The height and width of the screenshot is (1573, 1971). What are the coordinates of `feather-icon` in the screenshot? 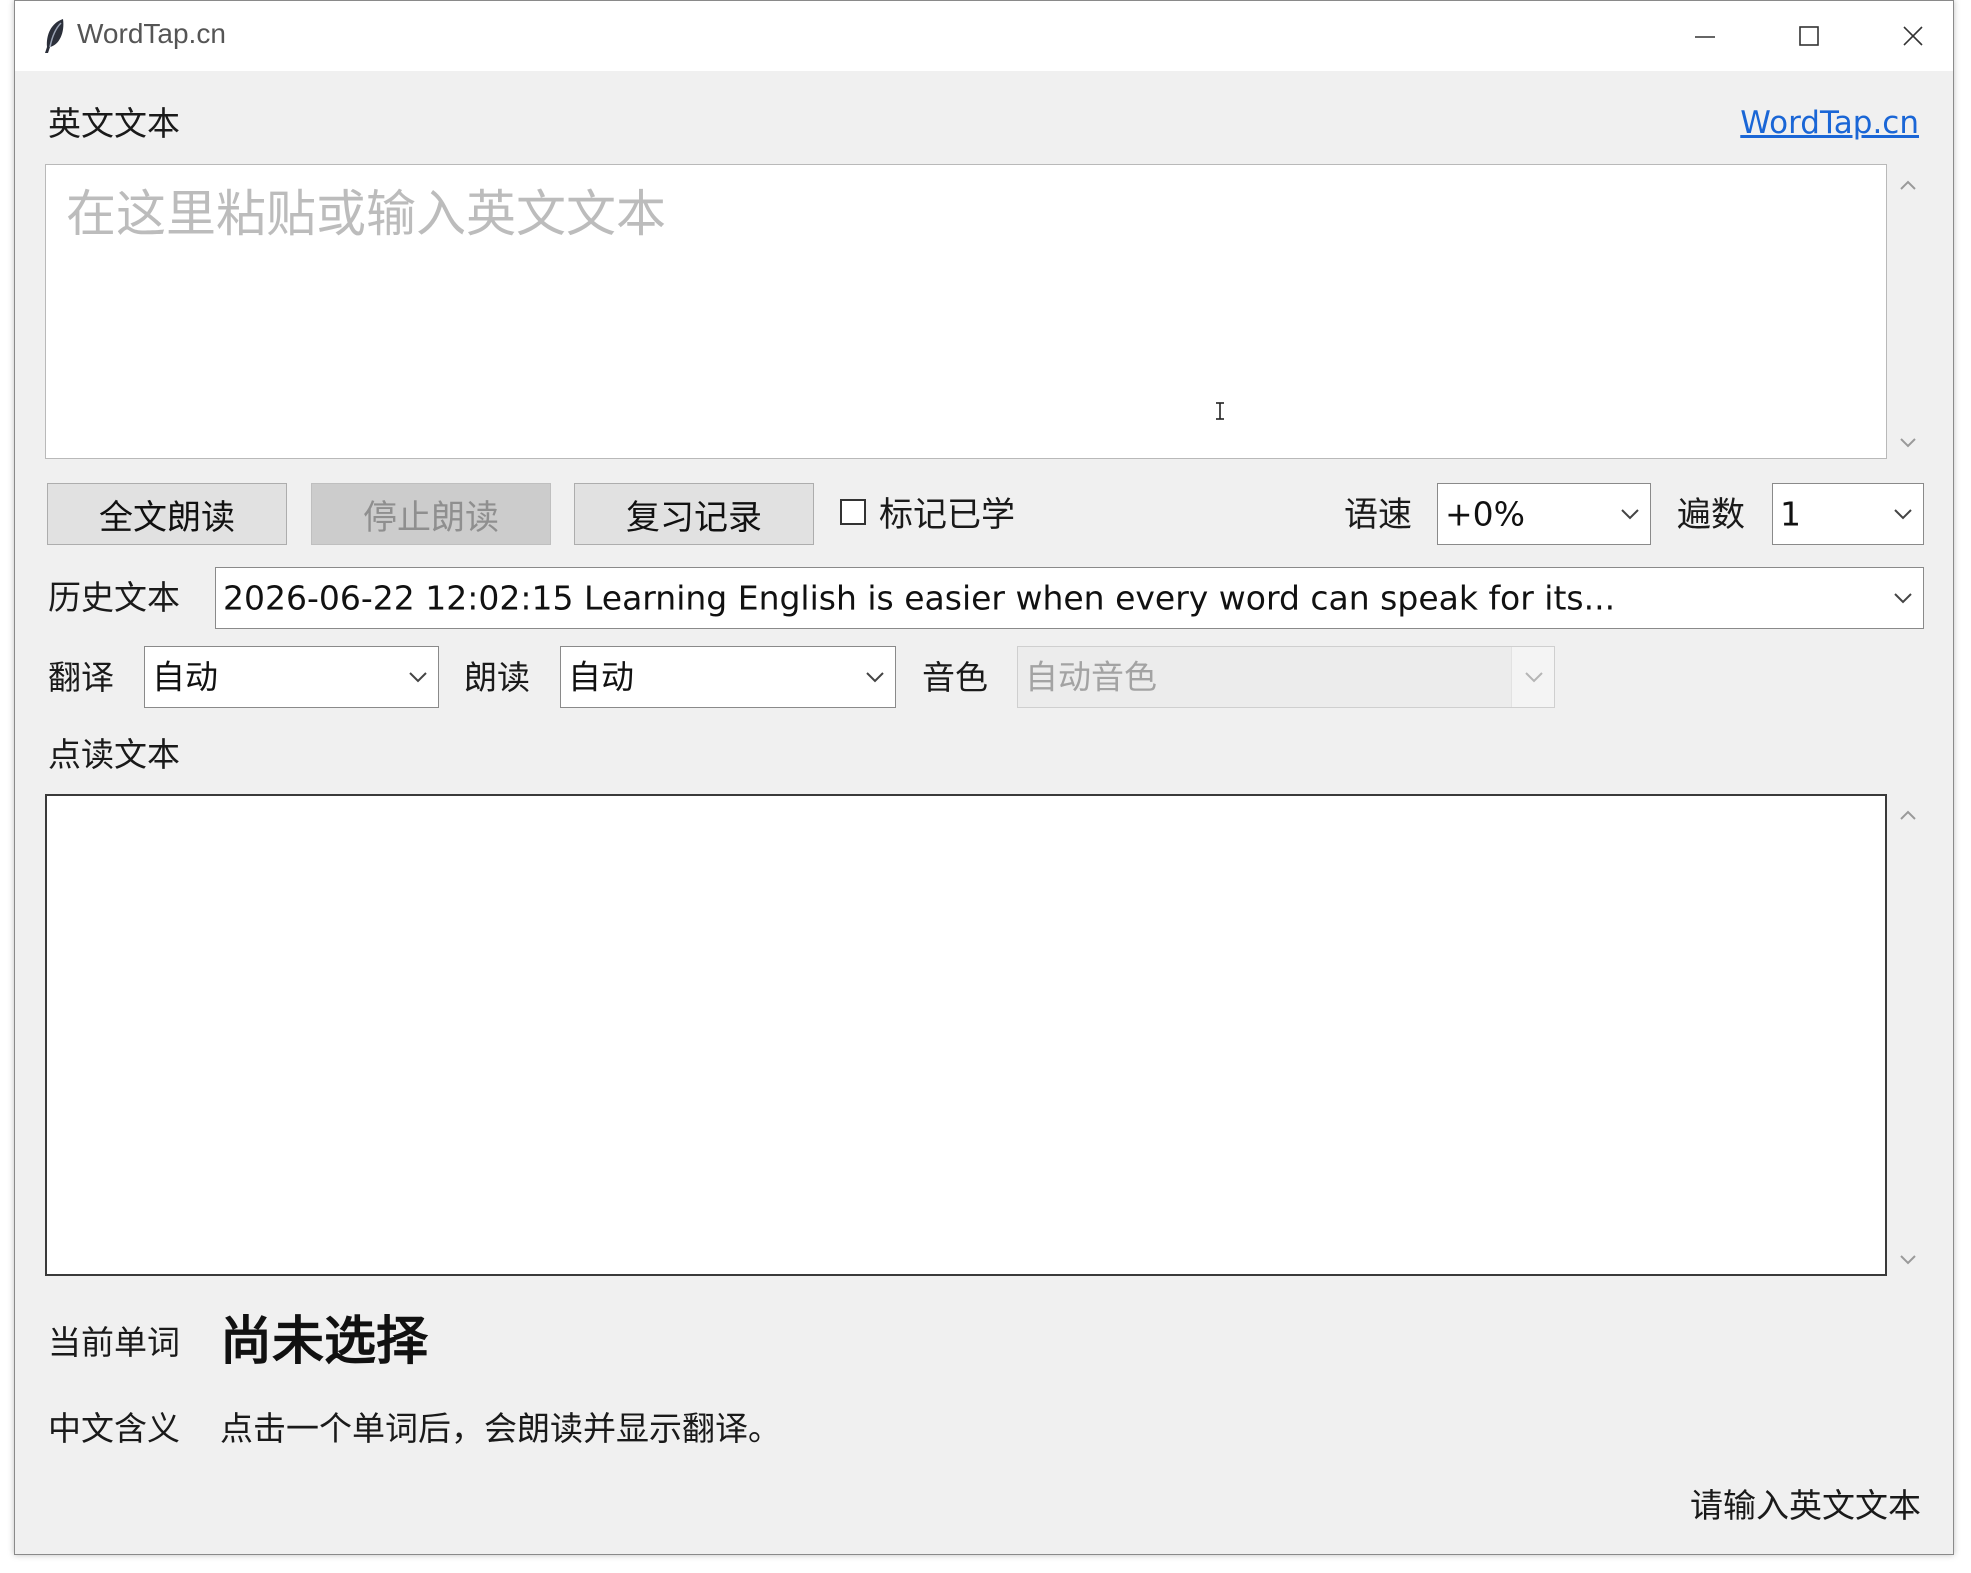 It's located at (54, 36).